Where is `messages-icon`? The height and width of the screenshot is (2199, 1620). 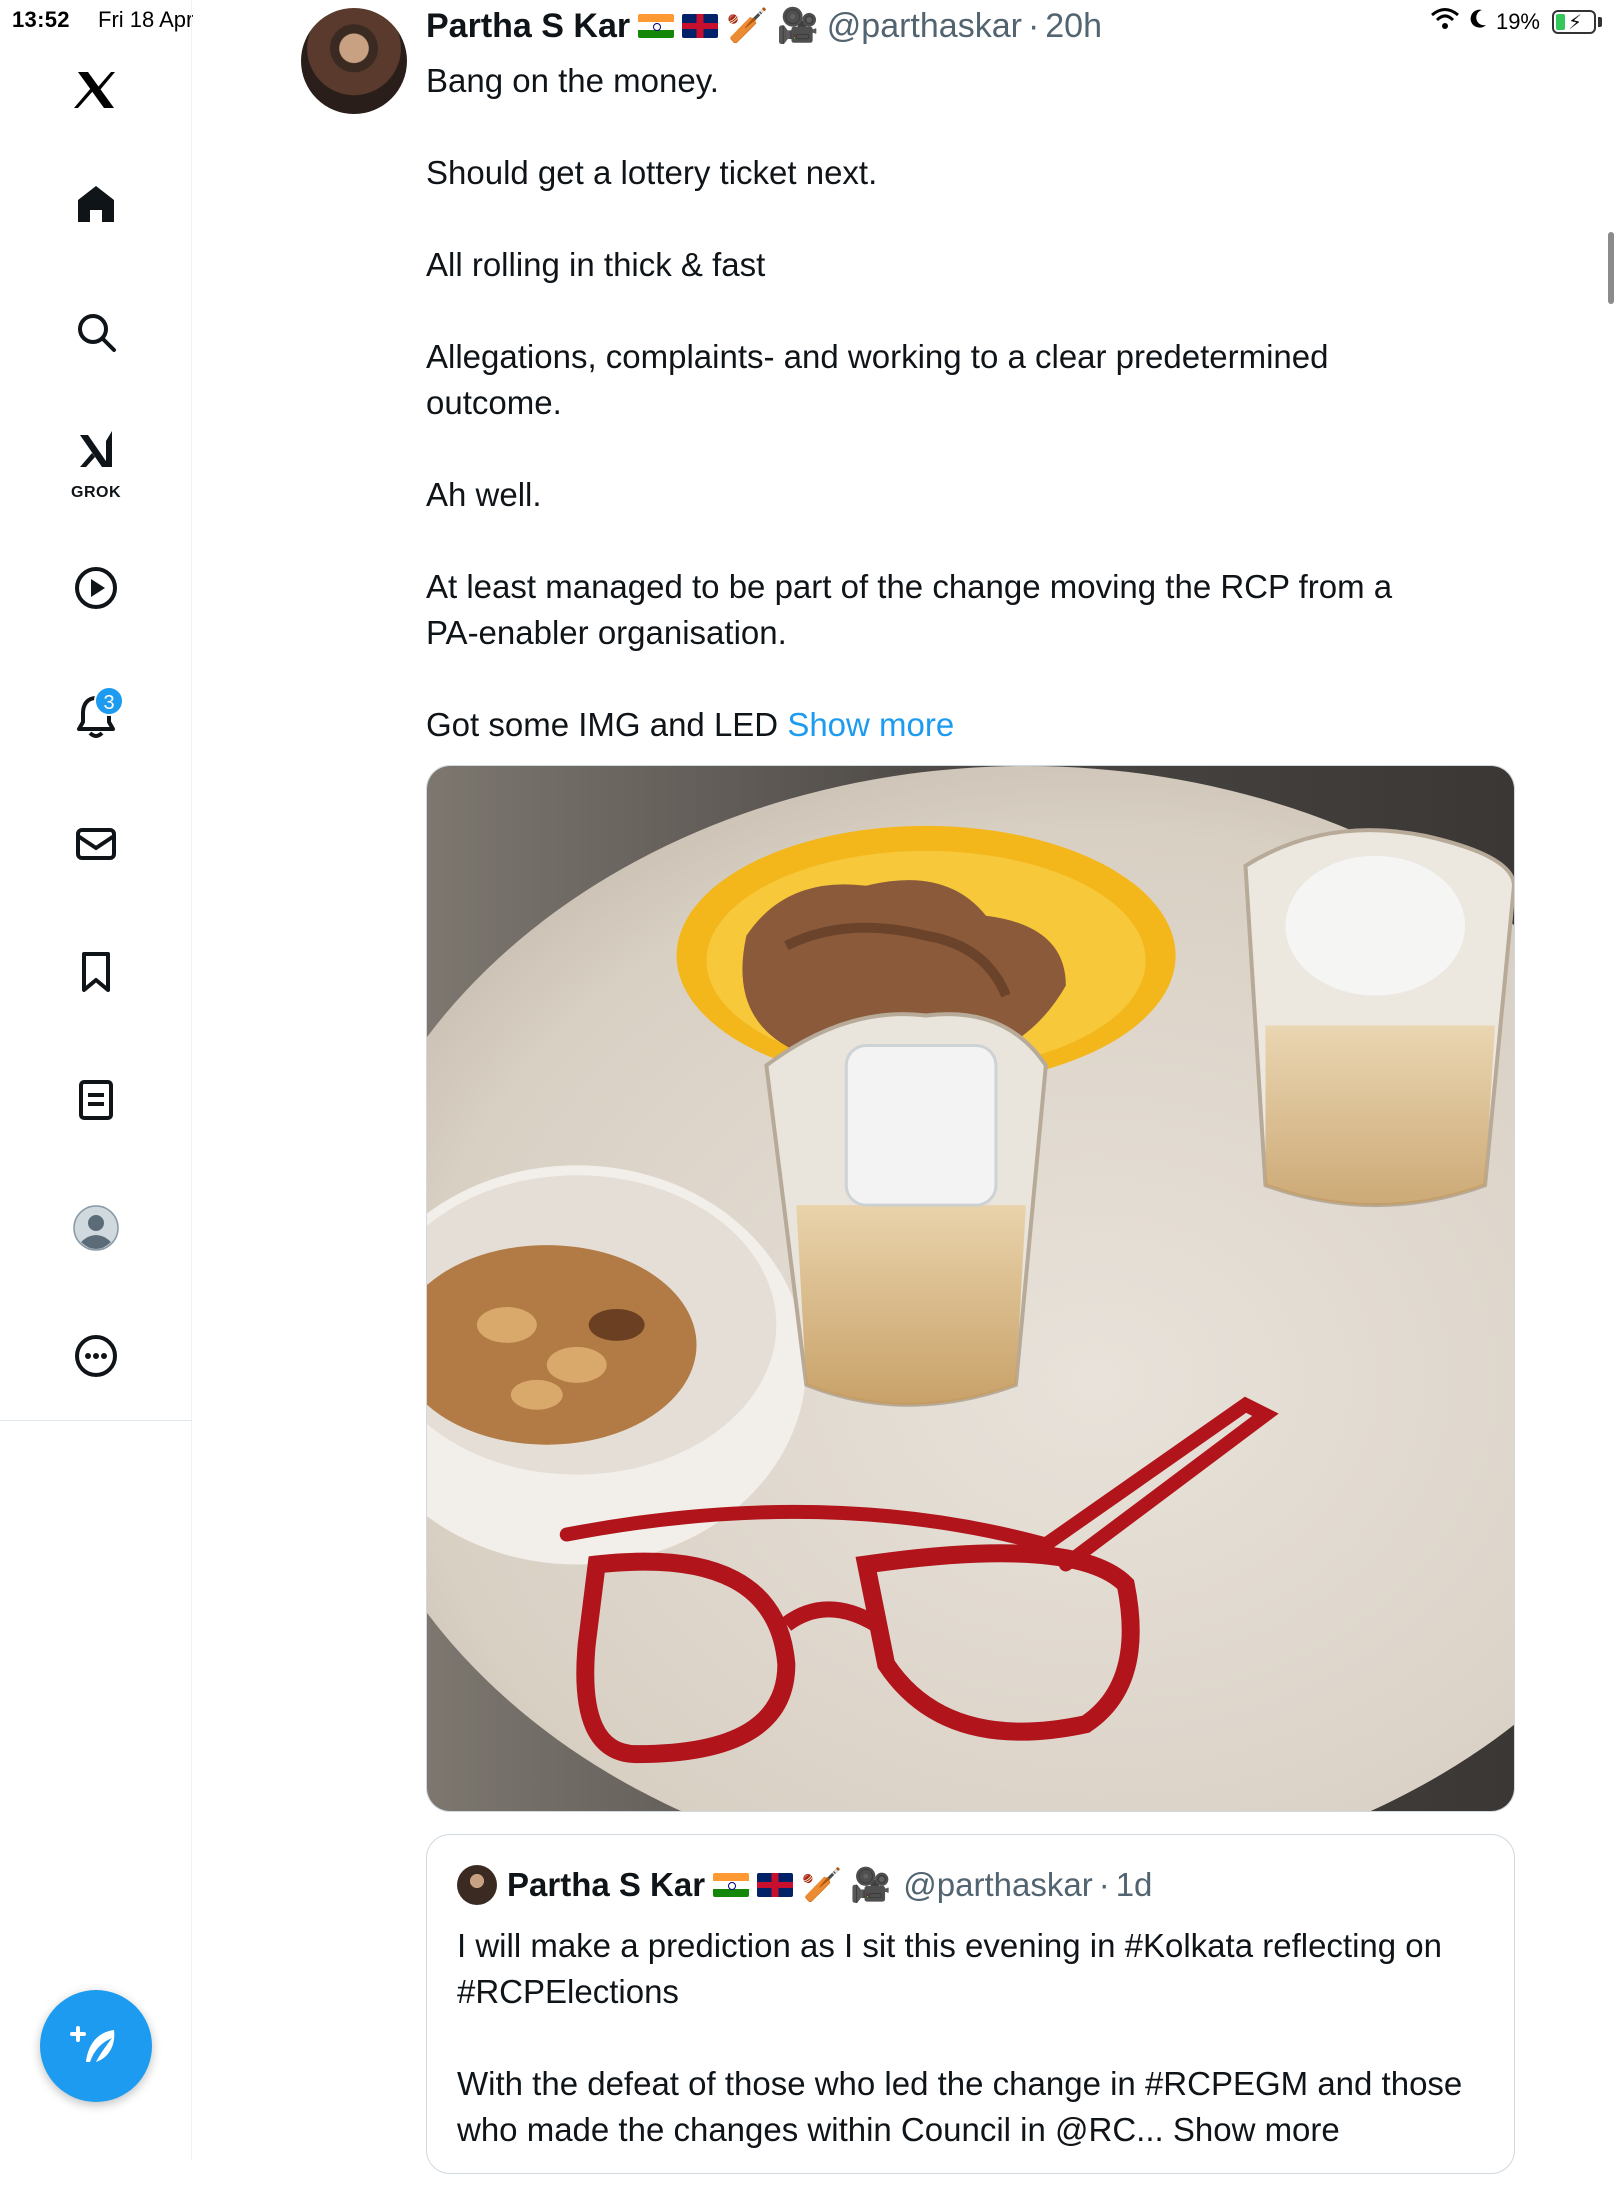
messages-icon is located at coordinates (96, 844).